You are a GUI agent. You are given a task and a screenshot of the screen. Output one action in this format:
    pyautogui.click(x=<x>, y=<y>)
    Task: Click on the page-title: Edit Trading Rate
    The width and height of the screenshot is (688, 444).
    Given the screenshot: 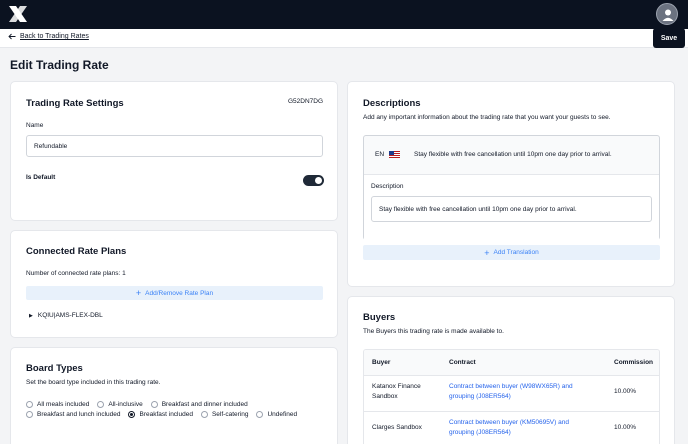 What is the action you would take?
    pyautogui.click(x=59, y=65)
    